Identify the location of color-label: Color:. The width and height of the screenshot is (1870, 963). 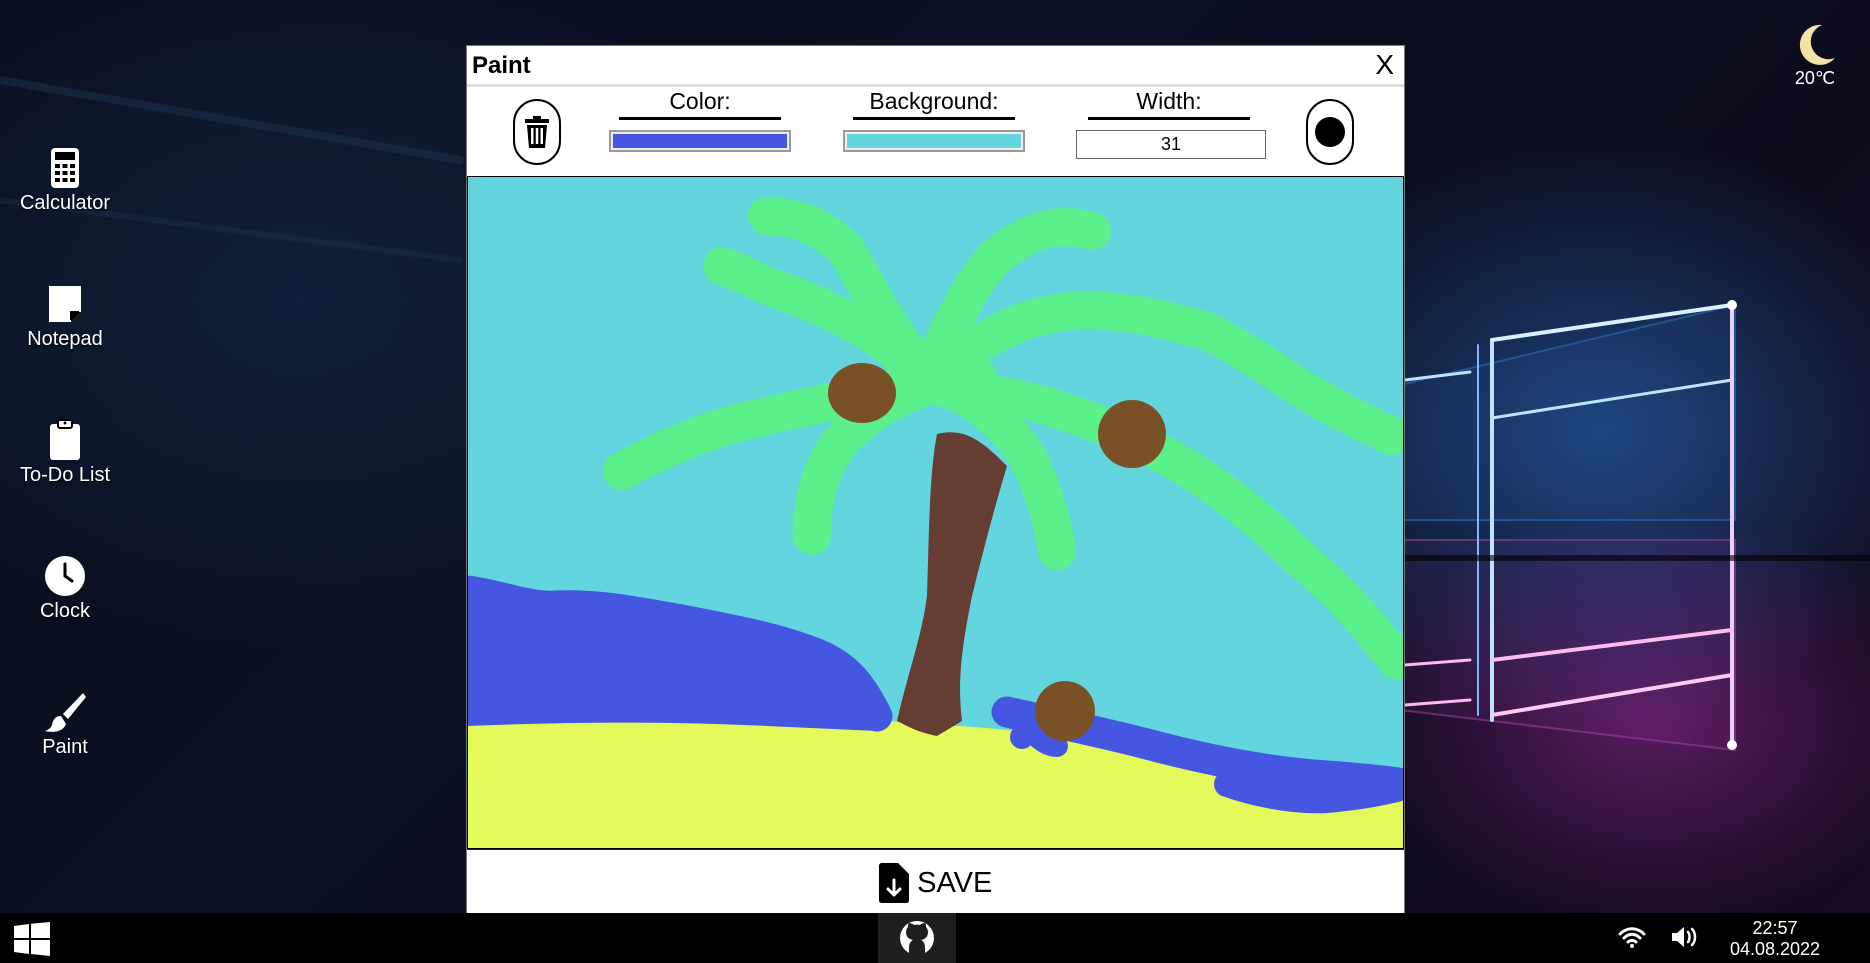
(700, 101).